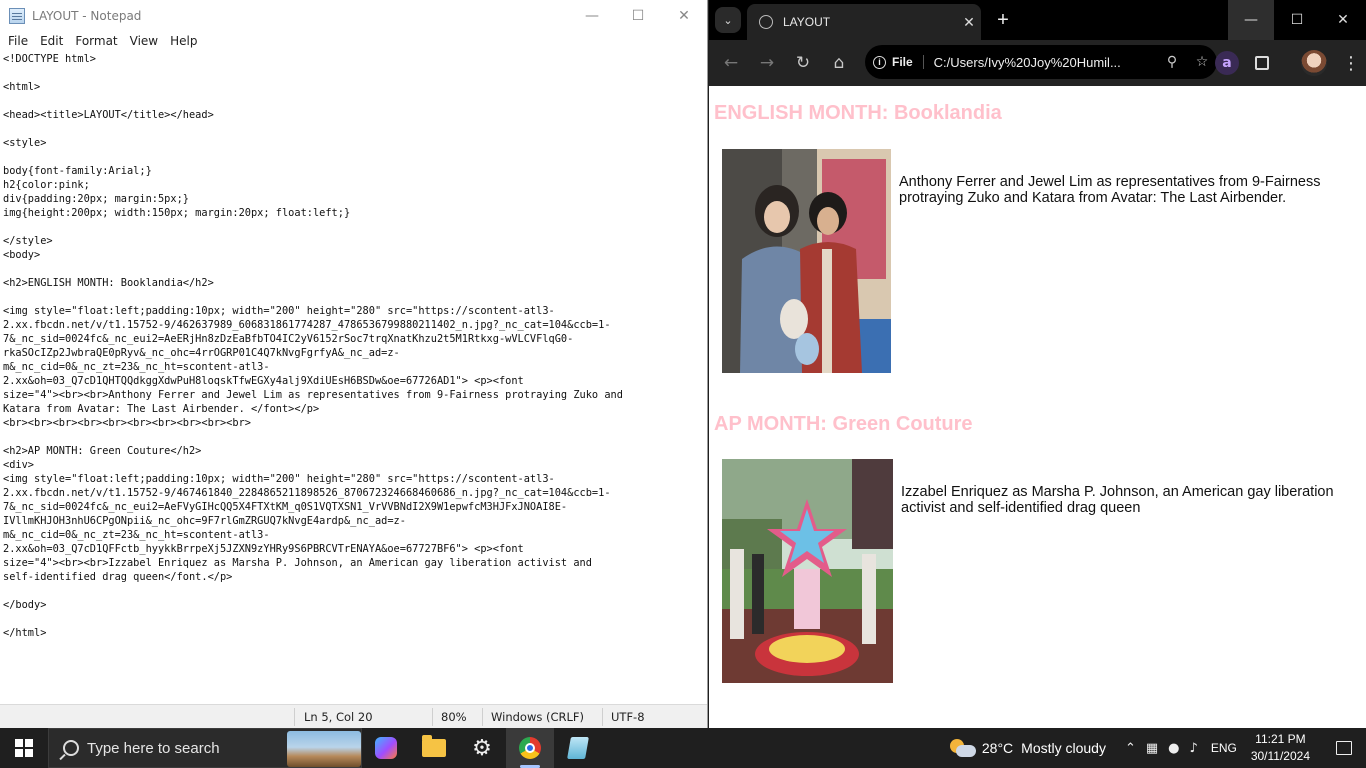 The height and width of the screenshot is (768, 1366). Describe the element at coordinates (806, 261) in the screenshot. I see `photo-zuko-katara` at that location.